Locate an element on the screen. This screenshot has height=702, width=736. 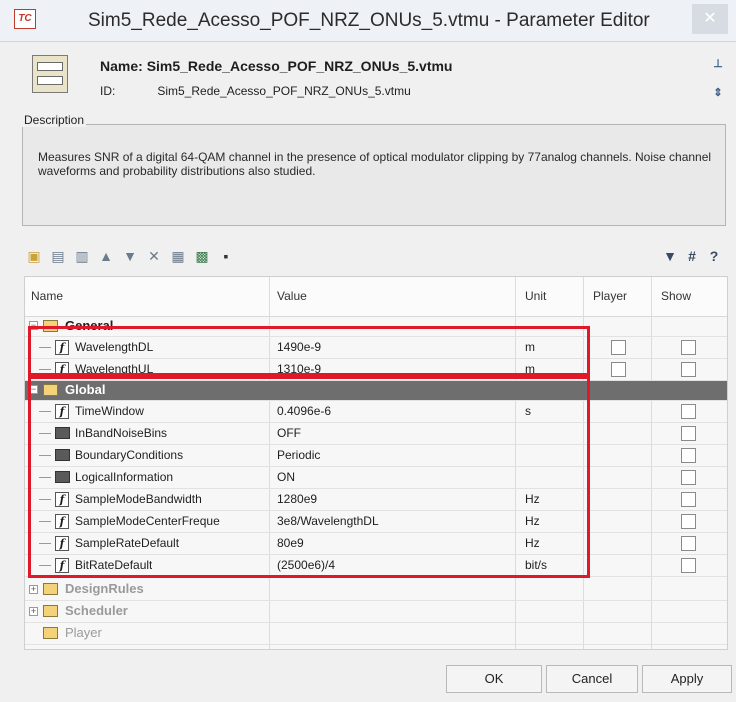
id-value: Sim5_Rede_Acesso_POF_NRZ_ONUs_5.vtmu is located at coordinates (284, 91).